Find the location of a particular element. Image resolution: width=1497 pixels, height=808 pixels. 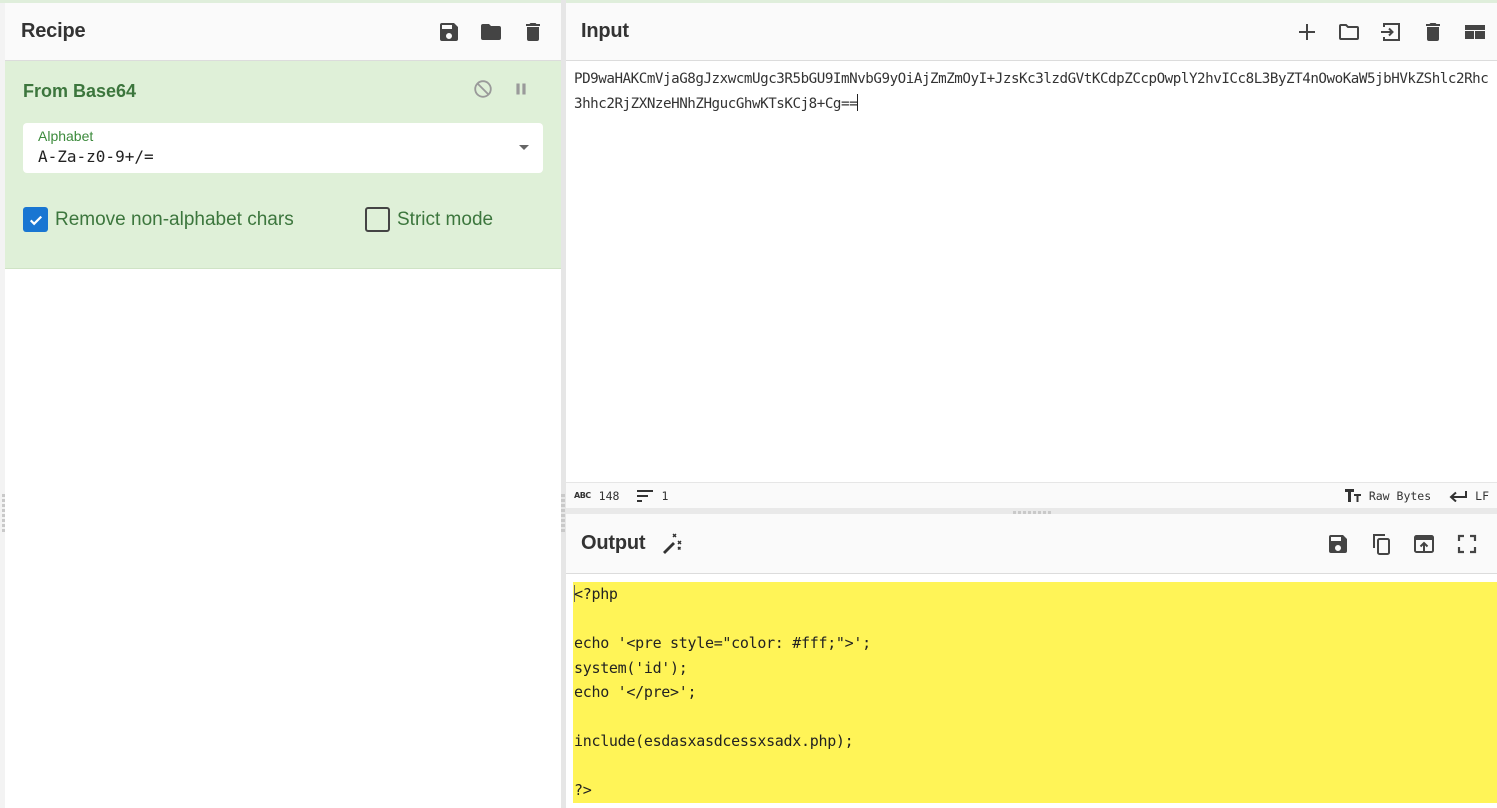

alphabet-value: A-Za-z0-9+/= is located at coordinates (96, 156).